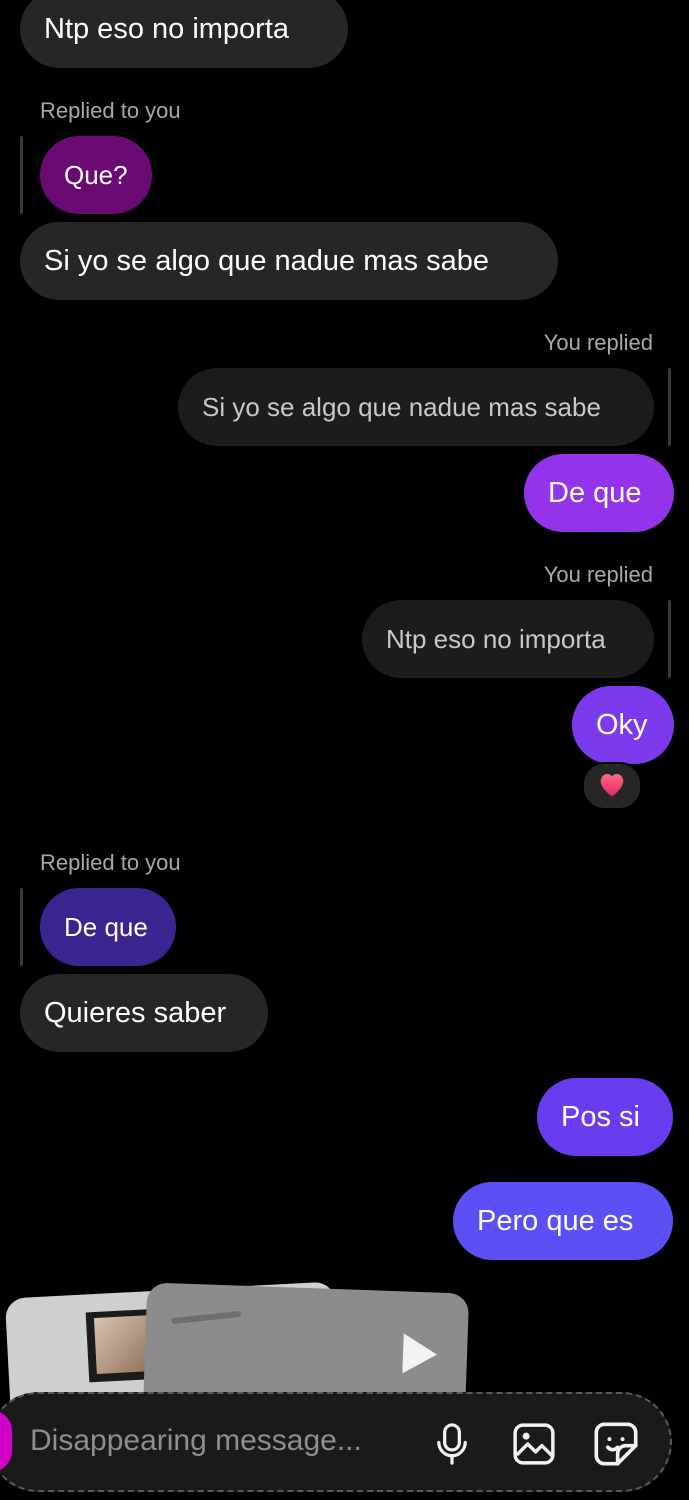  I want to click on received-message: Quieres saber, so click(144, 1013).